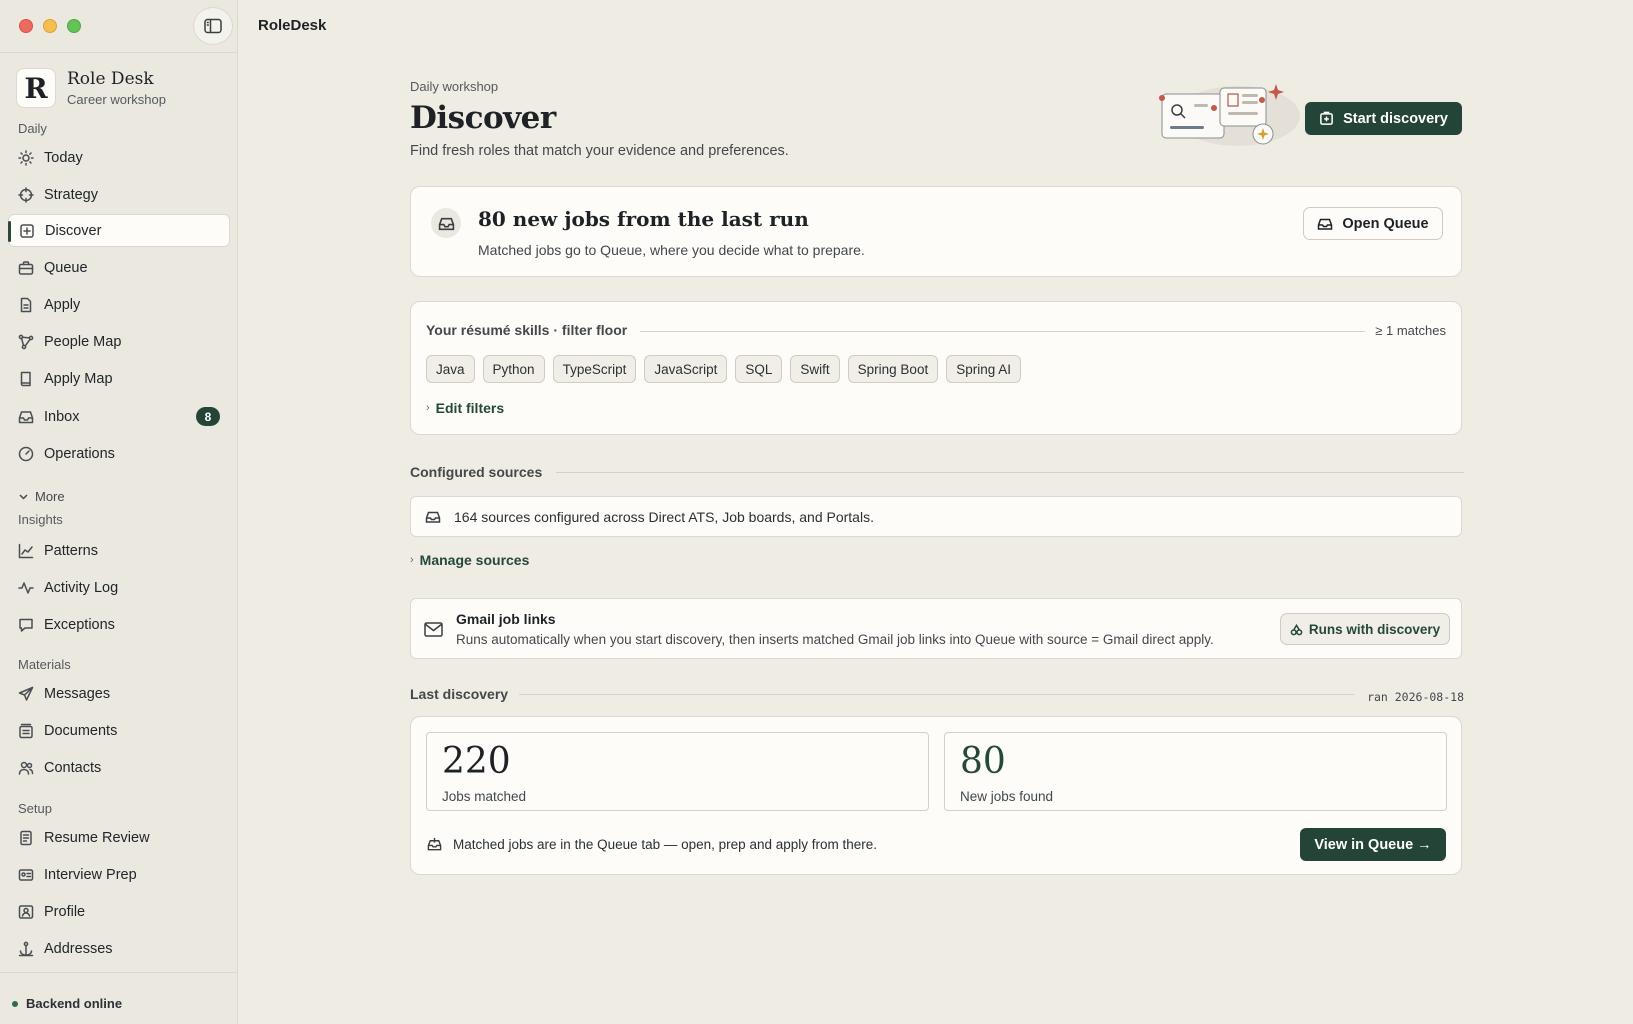 This screenshot has width=1633, height=1024. What do you see at coordinates (208, 416) in the screenshot?
I see `inbox-count-badge: 8` at bounding box center [208, 416].